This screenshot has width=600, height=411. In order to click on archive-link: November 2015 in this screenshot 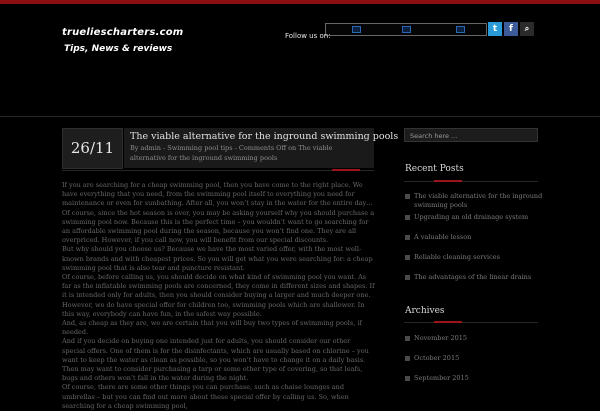, I will do `click(440, 338)`.